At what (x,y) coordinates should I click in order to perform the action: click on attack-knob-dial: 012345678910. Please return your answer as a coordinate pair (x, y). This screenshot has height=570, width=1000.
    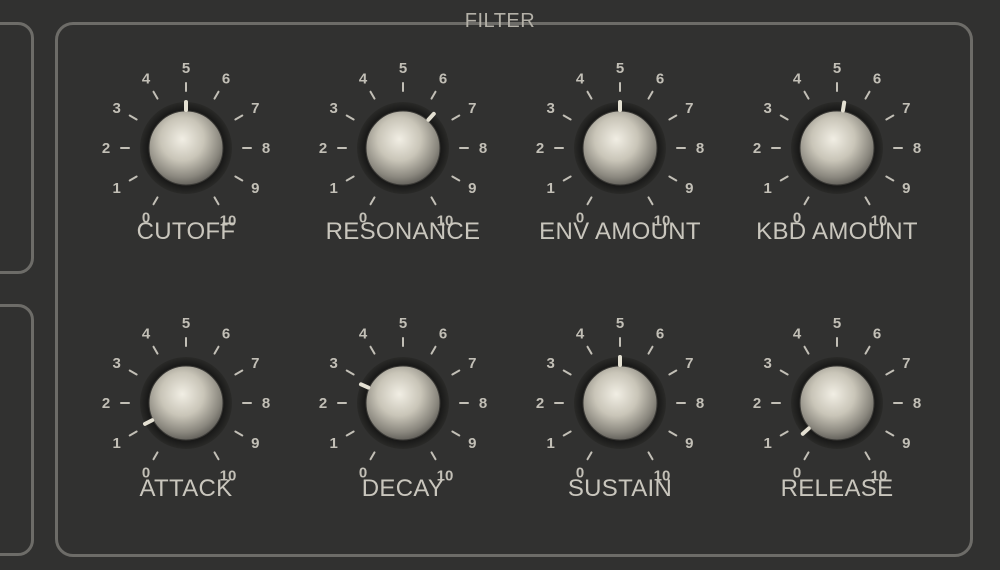
    Looking at the image, I should click on (186, 400).